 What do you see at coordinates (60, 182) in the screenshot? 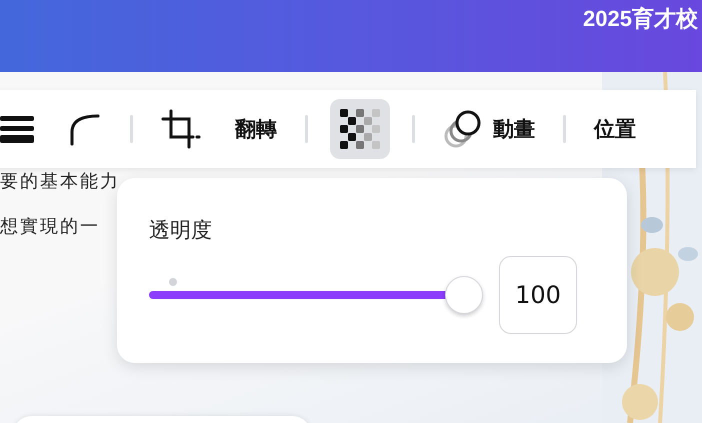
I see `body-text: 要的基本能力` at bounding box center [60, 182].